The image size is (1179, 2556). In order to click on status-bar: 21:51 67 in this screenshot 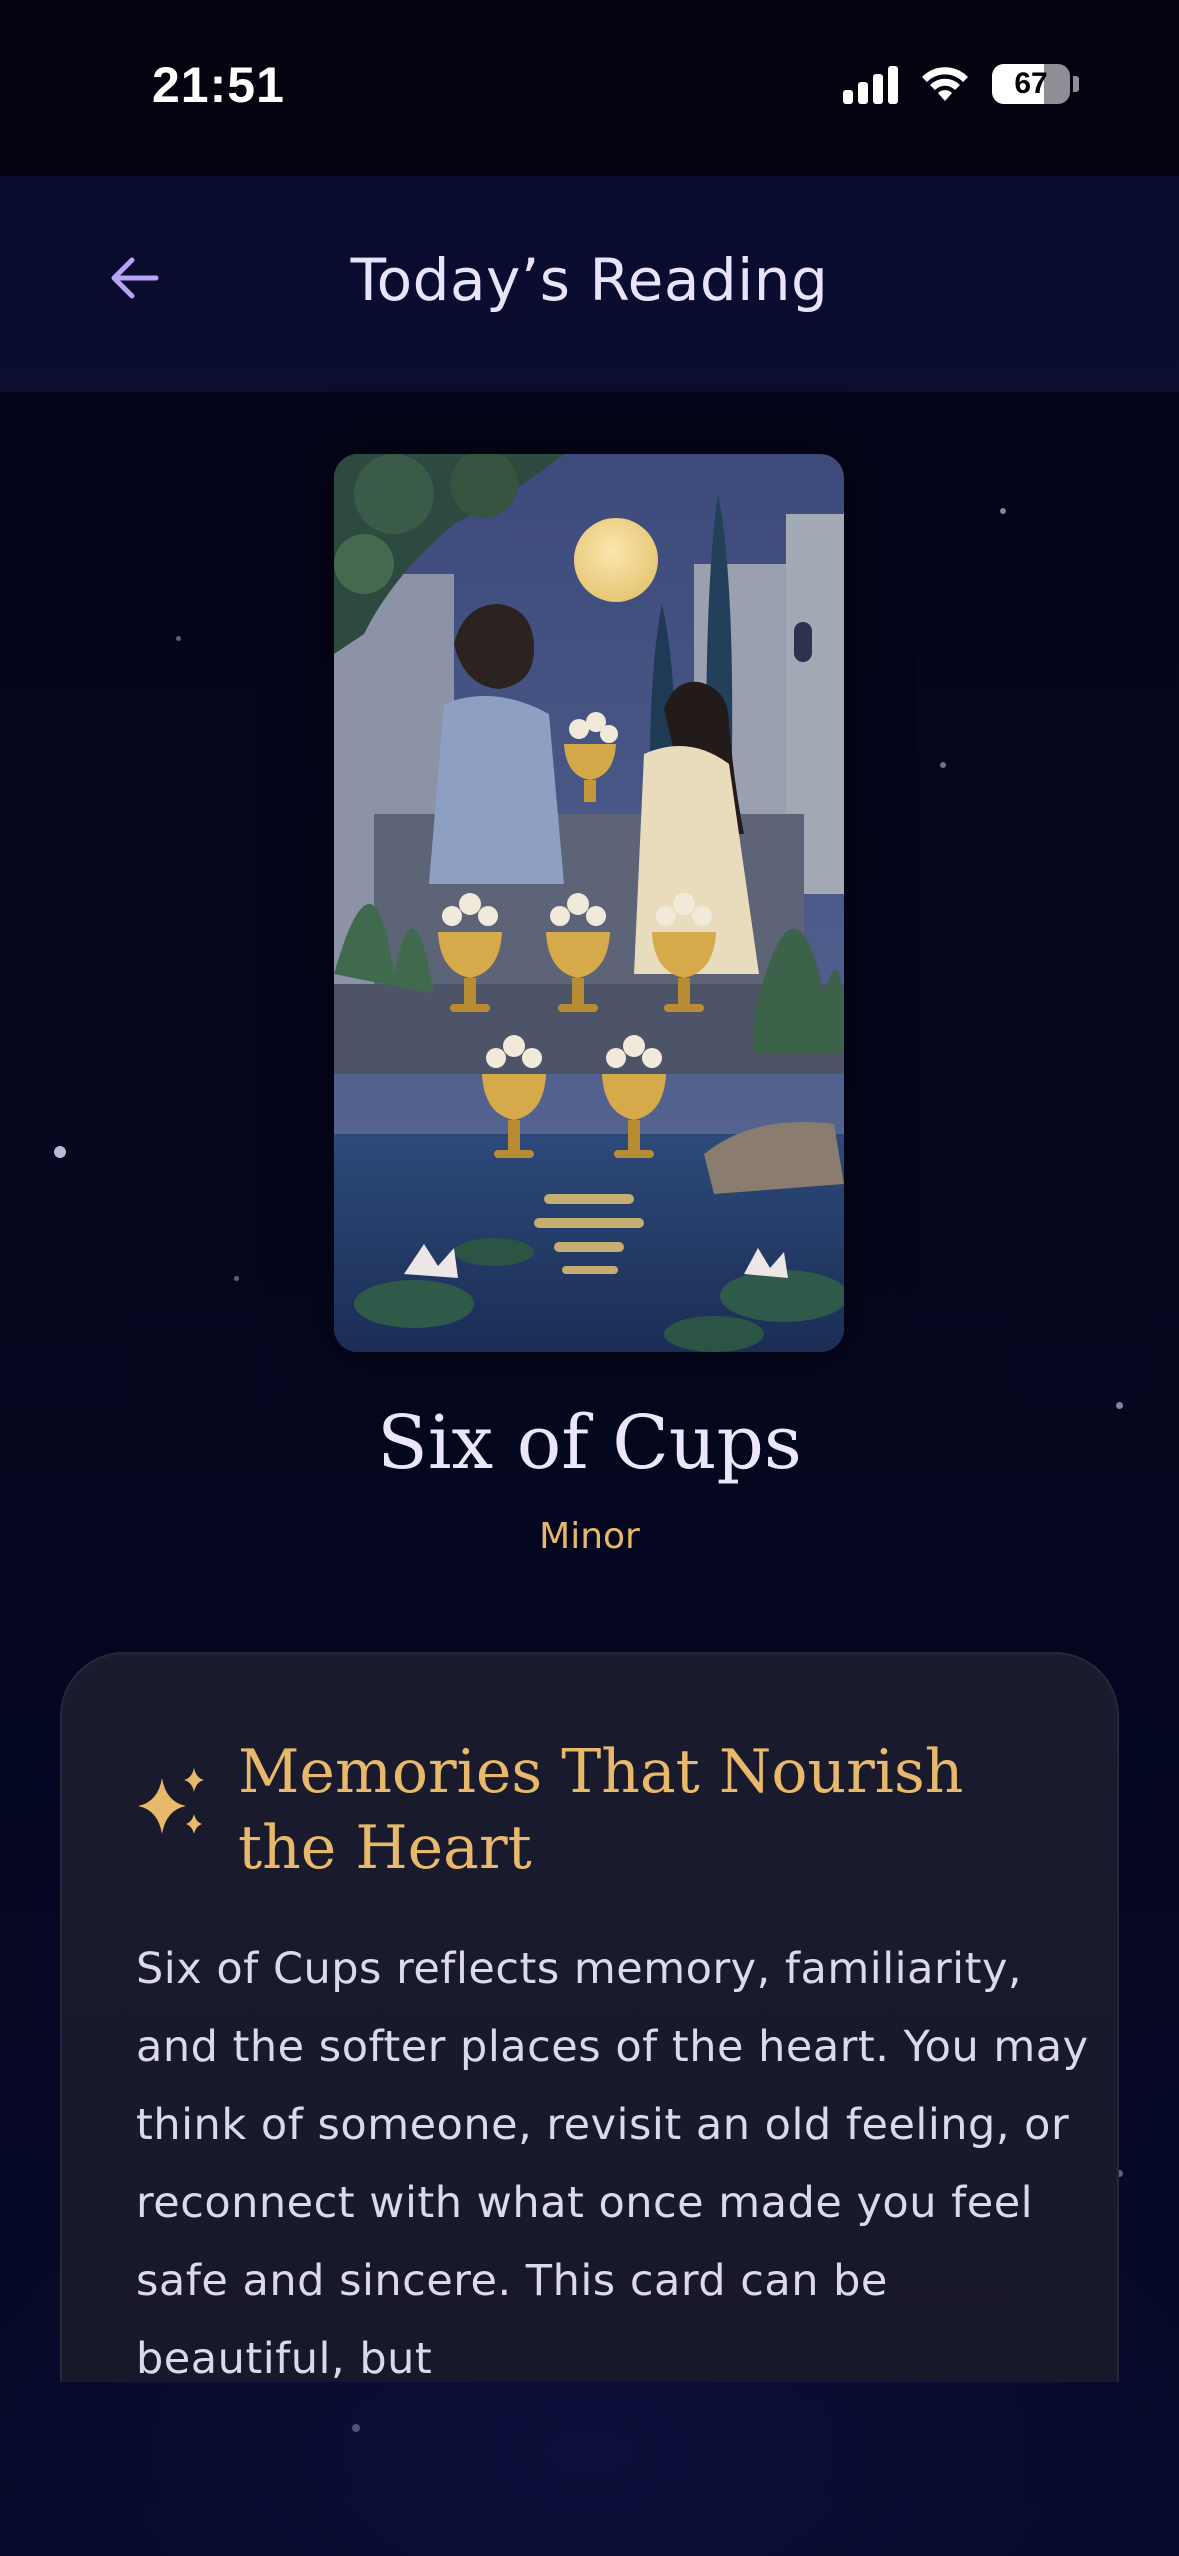, I will do `click(589, 88)`.